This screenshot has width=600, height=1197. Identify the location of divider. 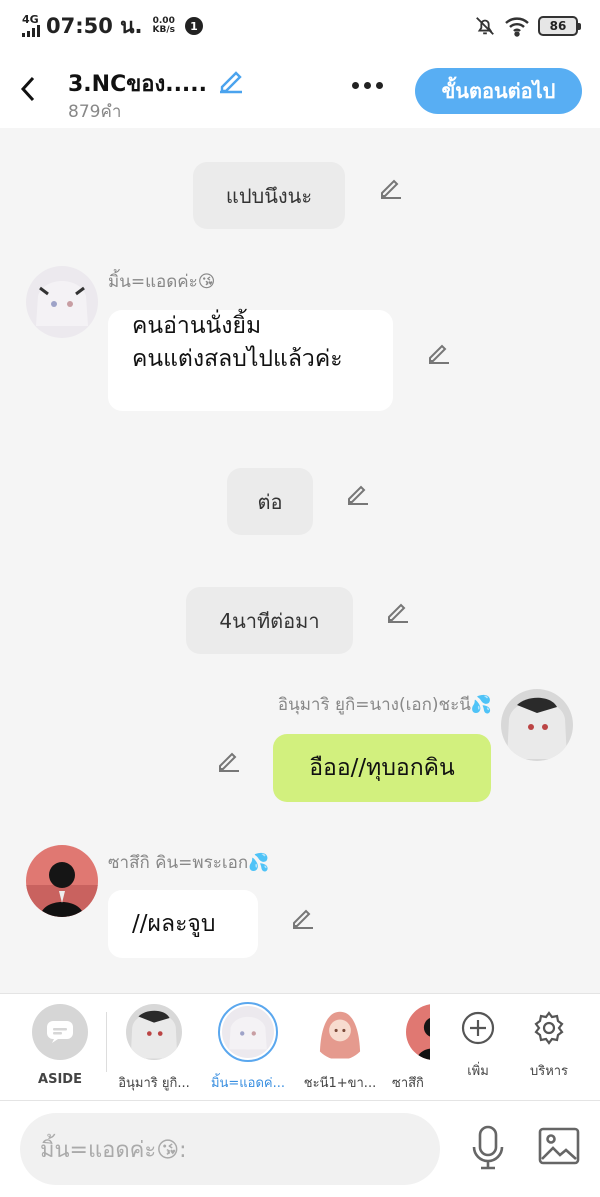
(106, 1042).